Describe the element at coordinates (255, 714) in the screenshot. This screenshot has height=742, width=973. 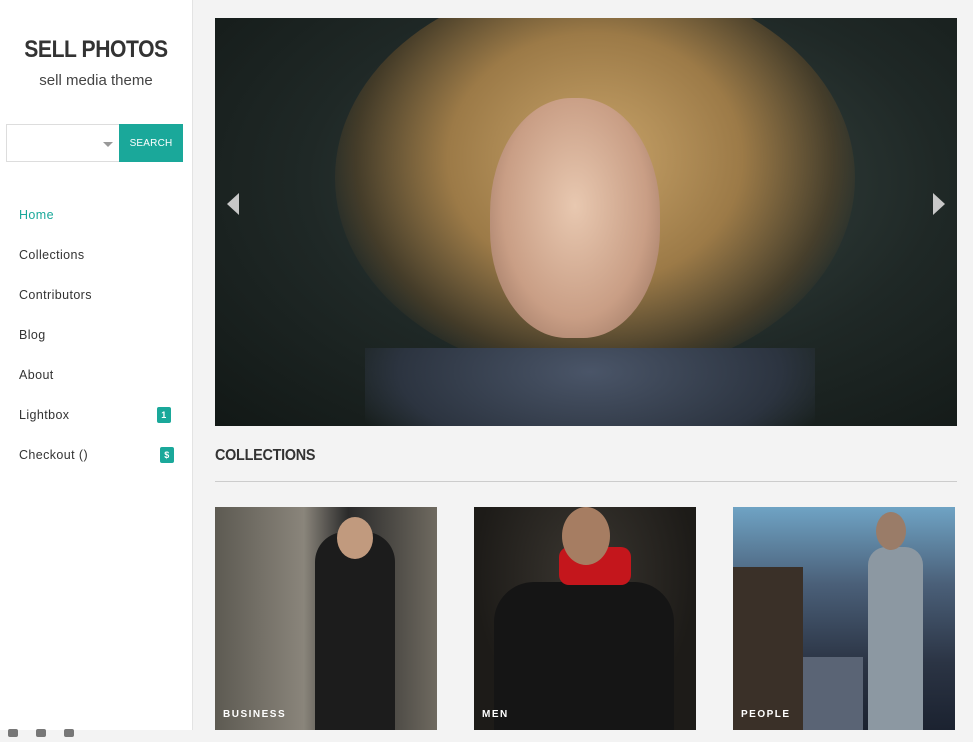
I see `card-caption: BUSINESS` at that location.